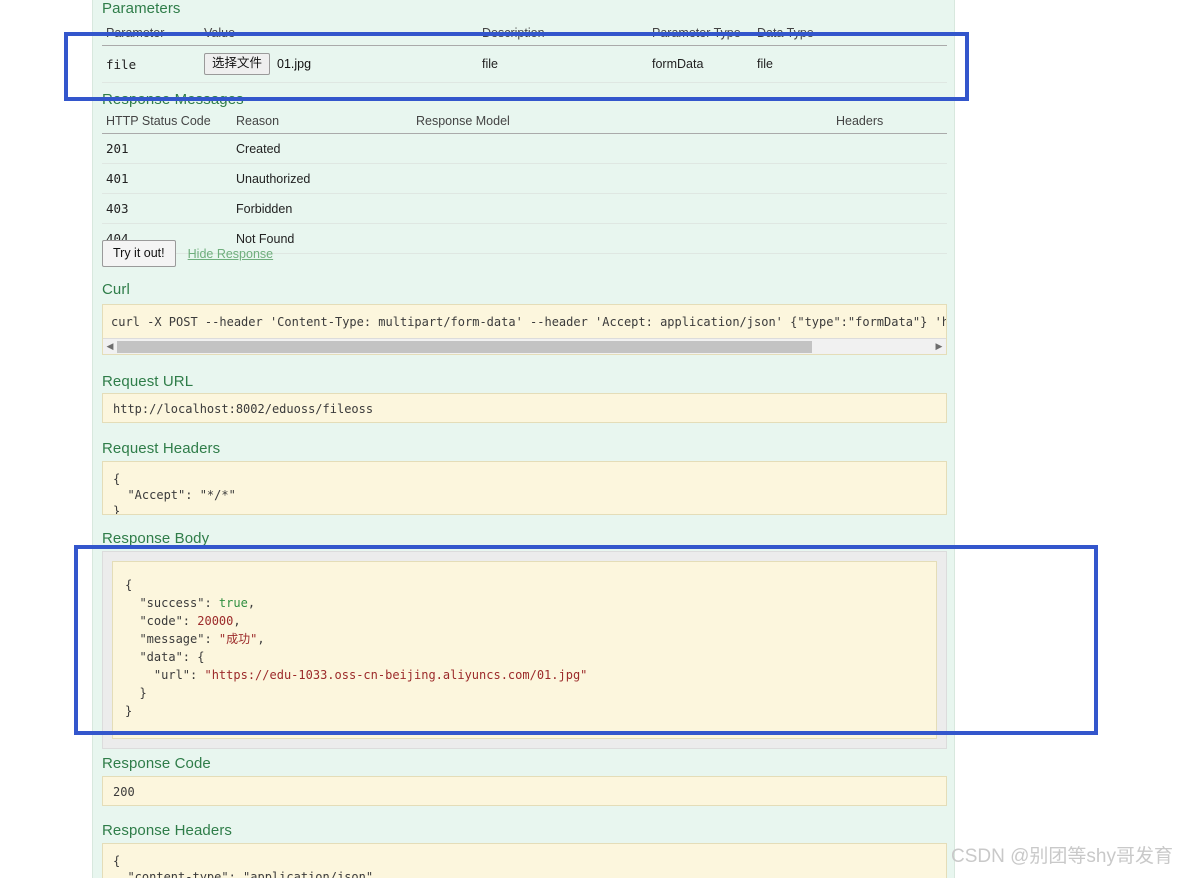  What do you see at coordinates (524, 488) in the screenshot?
I see `request-headers-value: { "Accept": "*/*" }` at bounding box center [524, 488].